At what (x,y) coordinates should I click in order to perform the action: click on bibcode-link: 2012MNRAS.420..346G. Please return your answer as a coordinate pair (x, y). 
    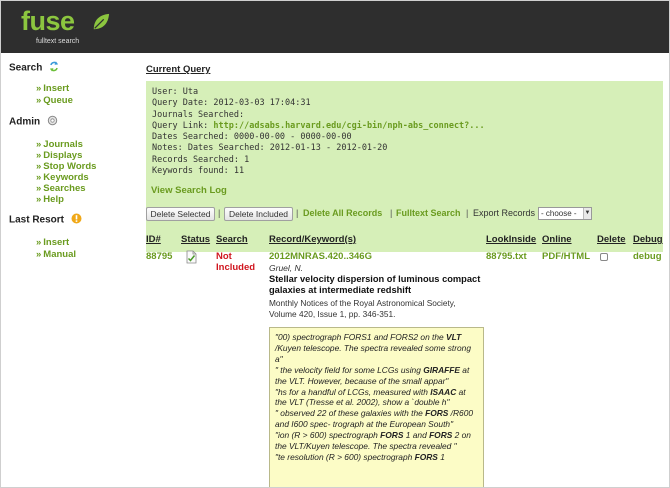
    Looking at the image, I should click on (320, 256).